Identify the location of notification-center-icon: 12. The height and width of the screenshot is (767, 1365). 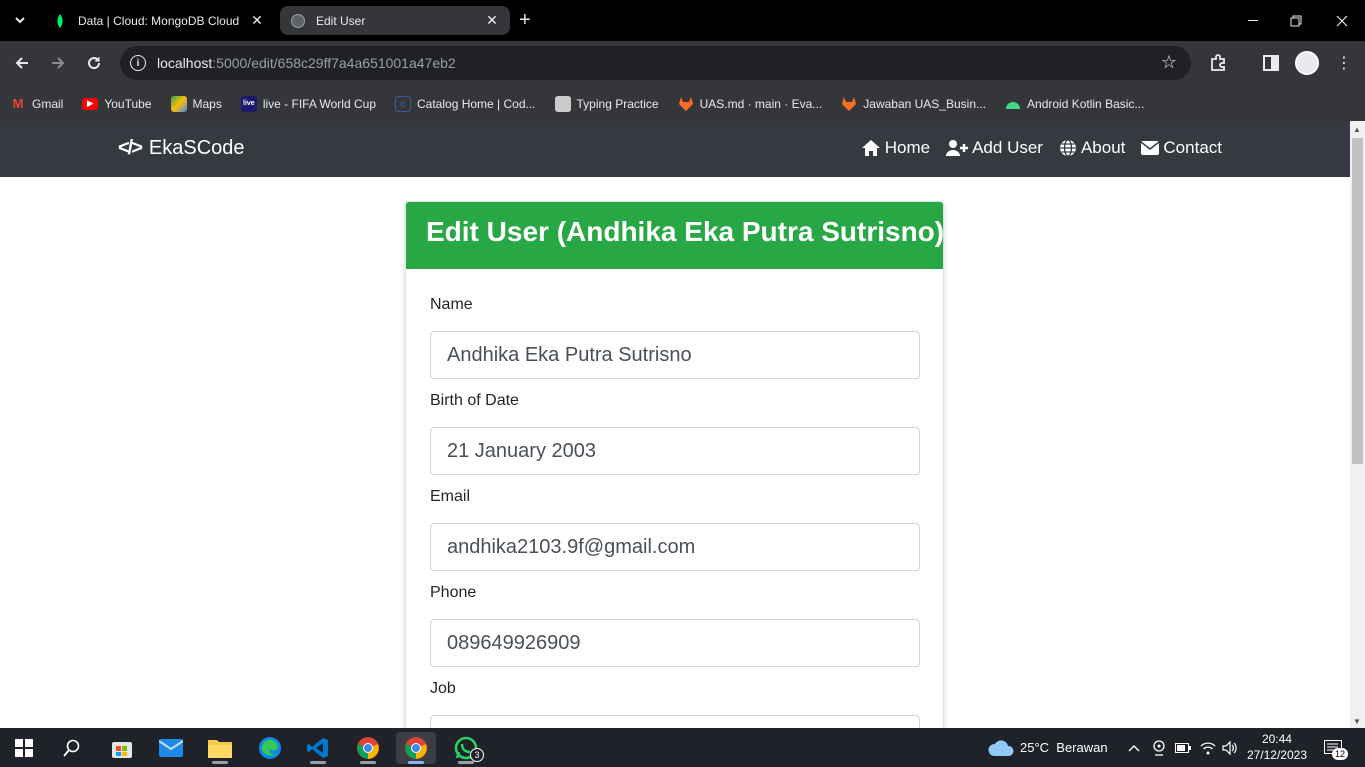
(1336, 747).